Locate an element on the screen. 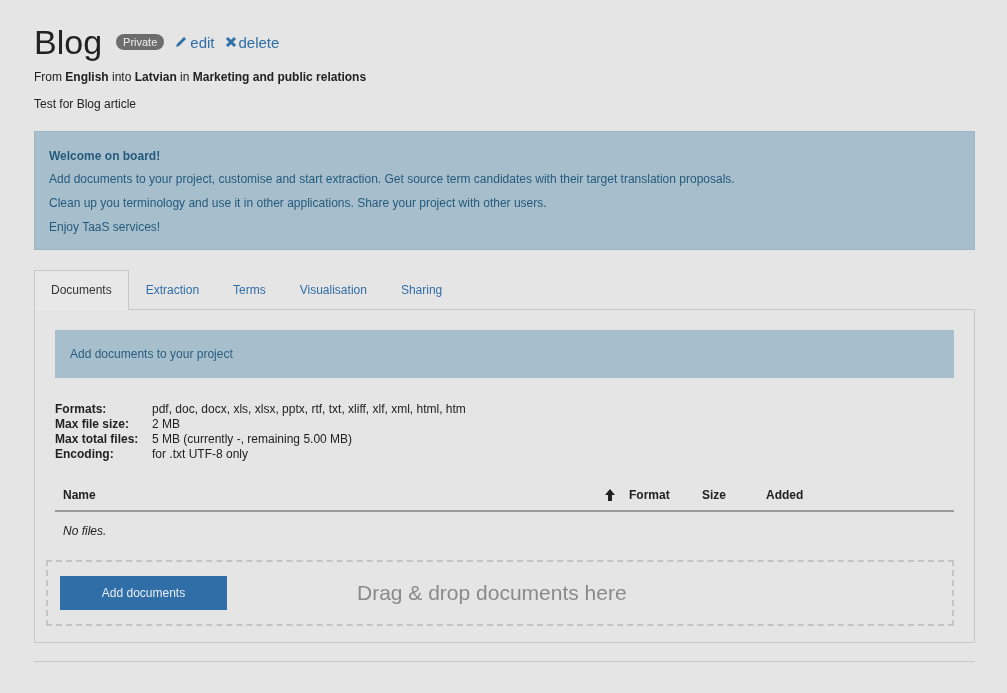 The image size is (1007, 693). tab: Extraction is located at coordinates (172, 290).